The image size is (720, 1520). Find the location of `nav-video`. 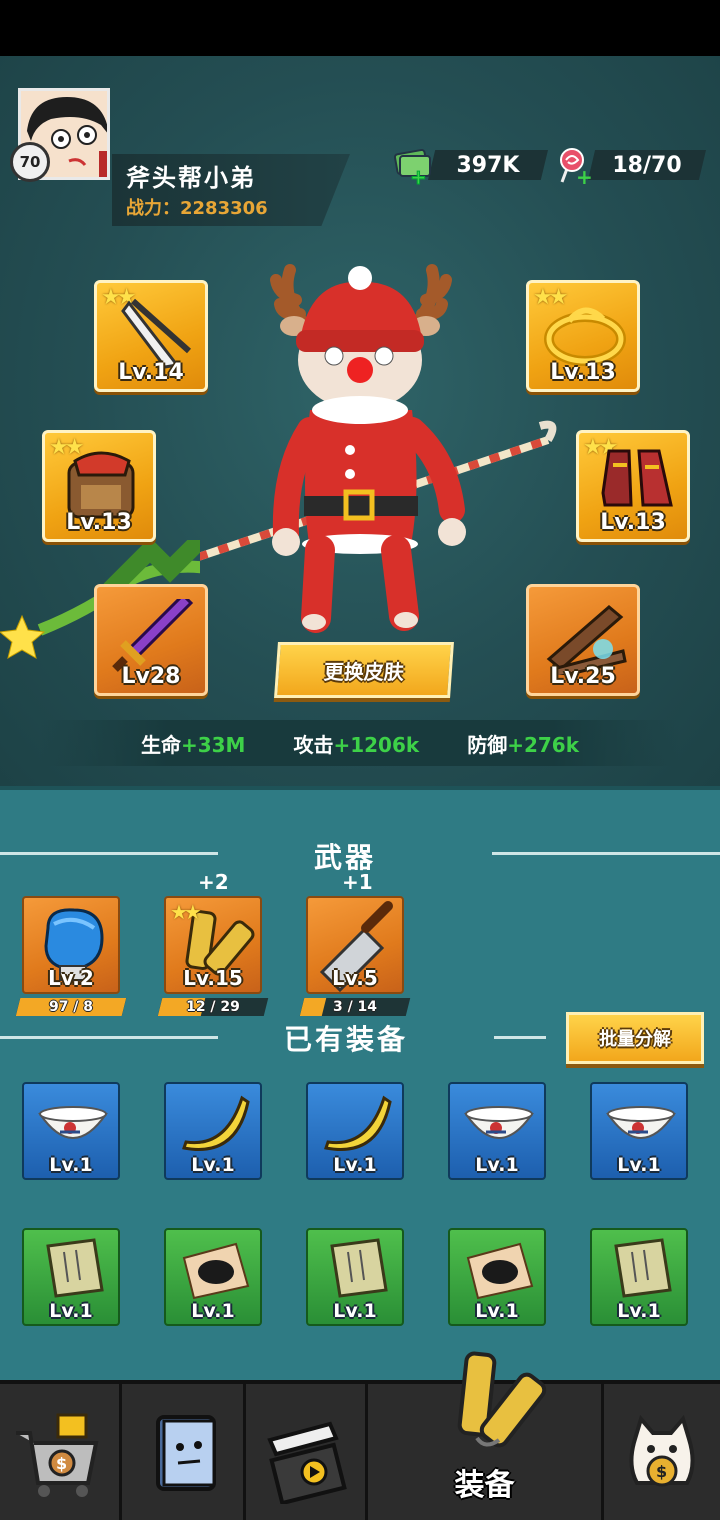

nav-video is located at coordinates (307, 1452).